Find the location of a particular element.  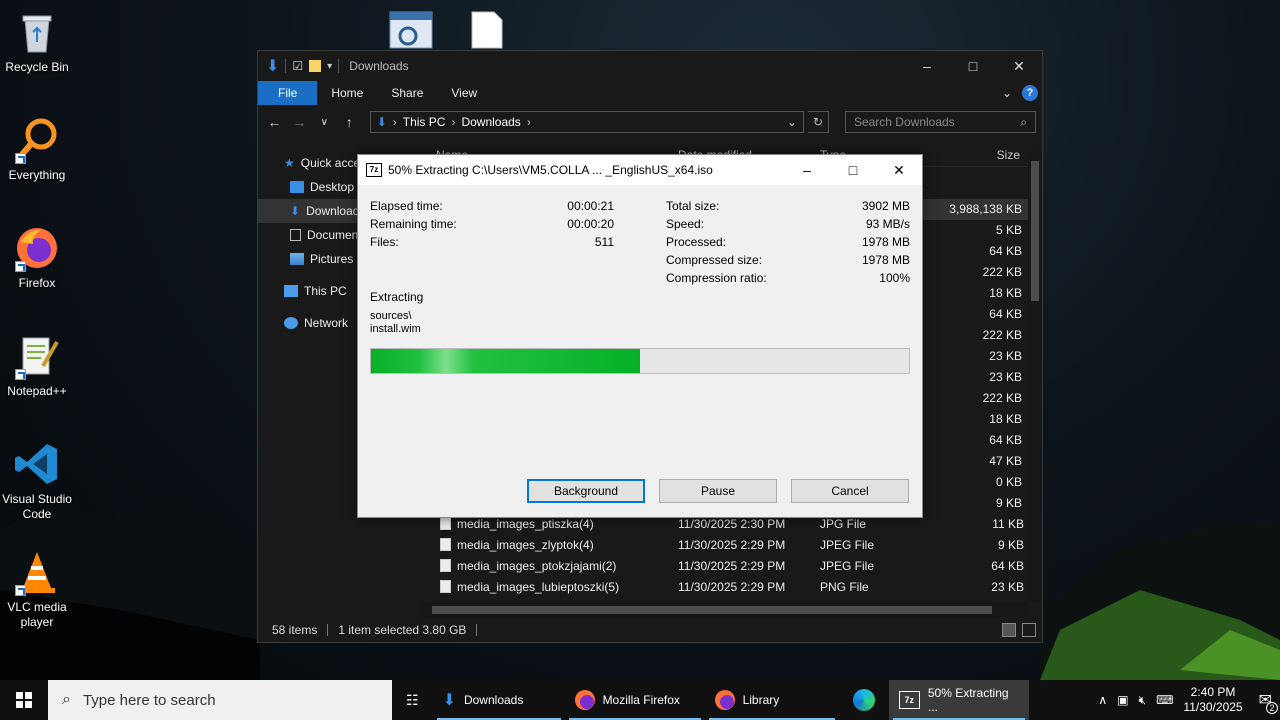

back-button: ← is located at coordinates (274, 122).